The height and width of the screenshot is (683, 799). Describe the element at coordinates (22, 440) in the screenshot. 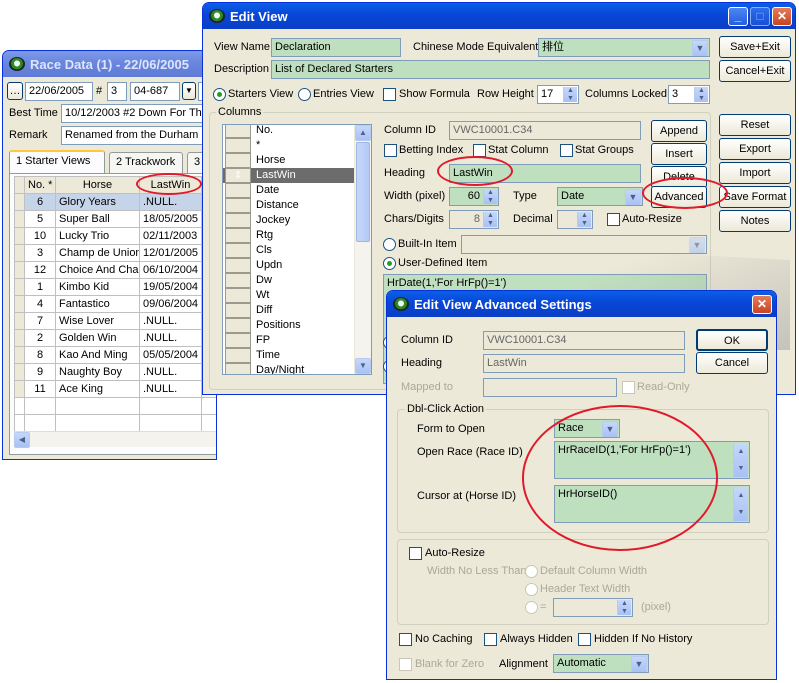

I see `scroll-left-icon: ◀` at that location.